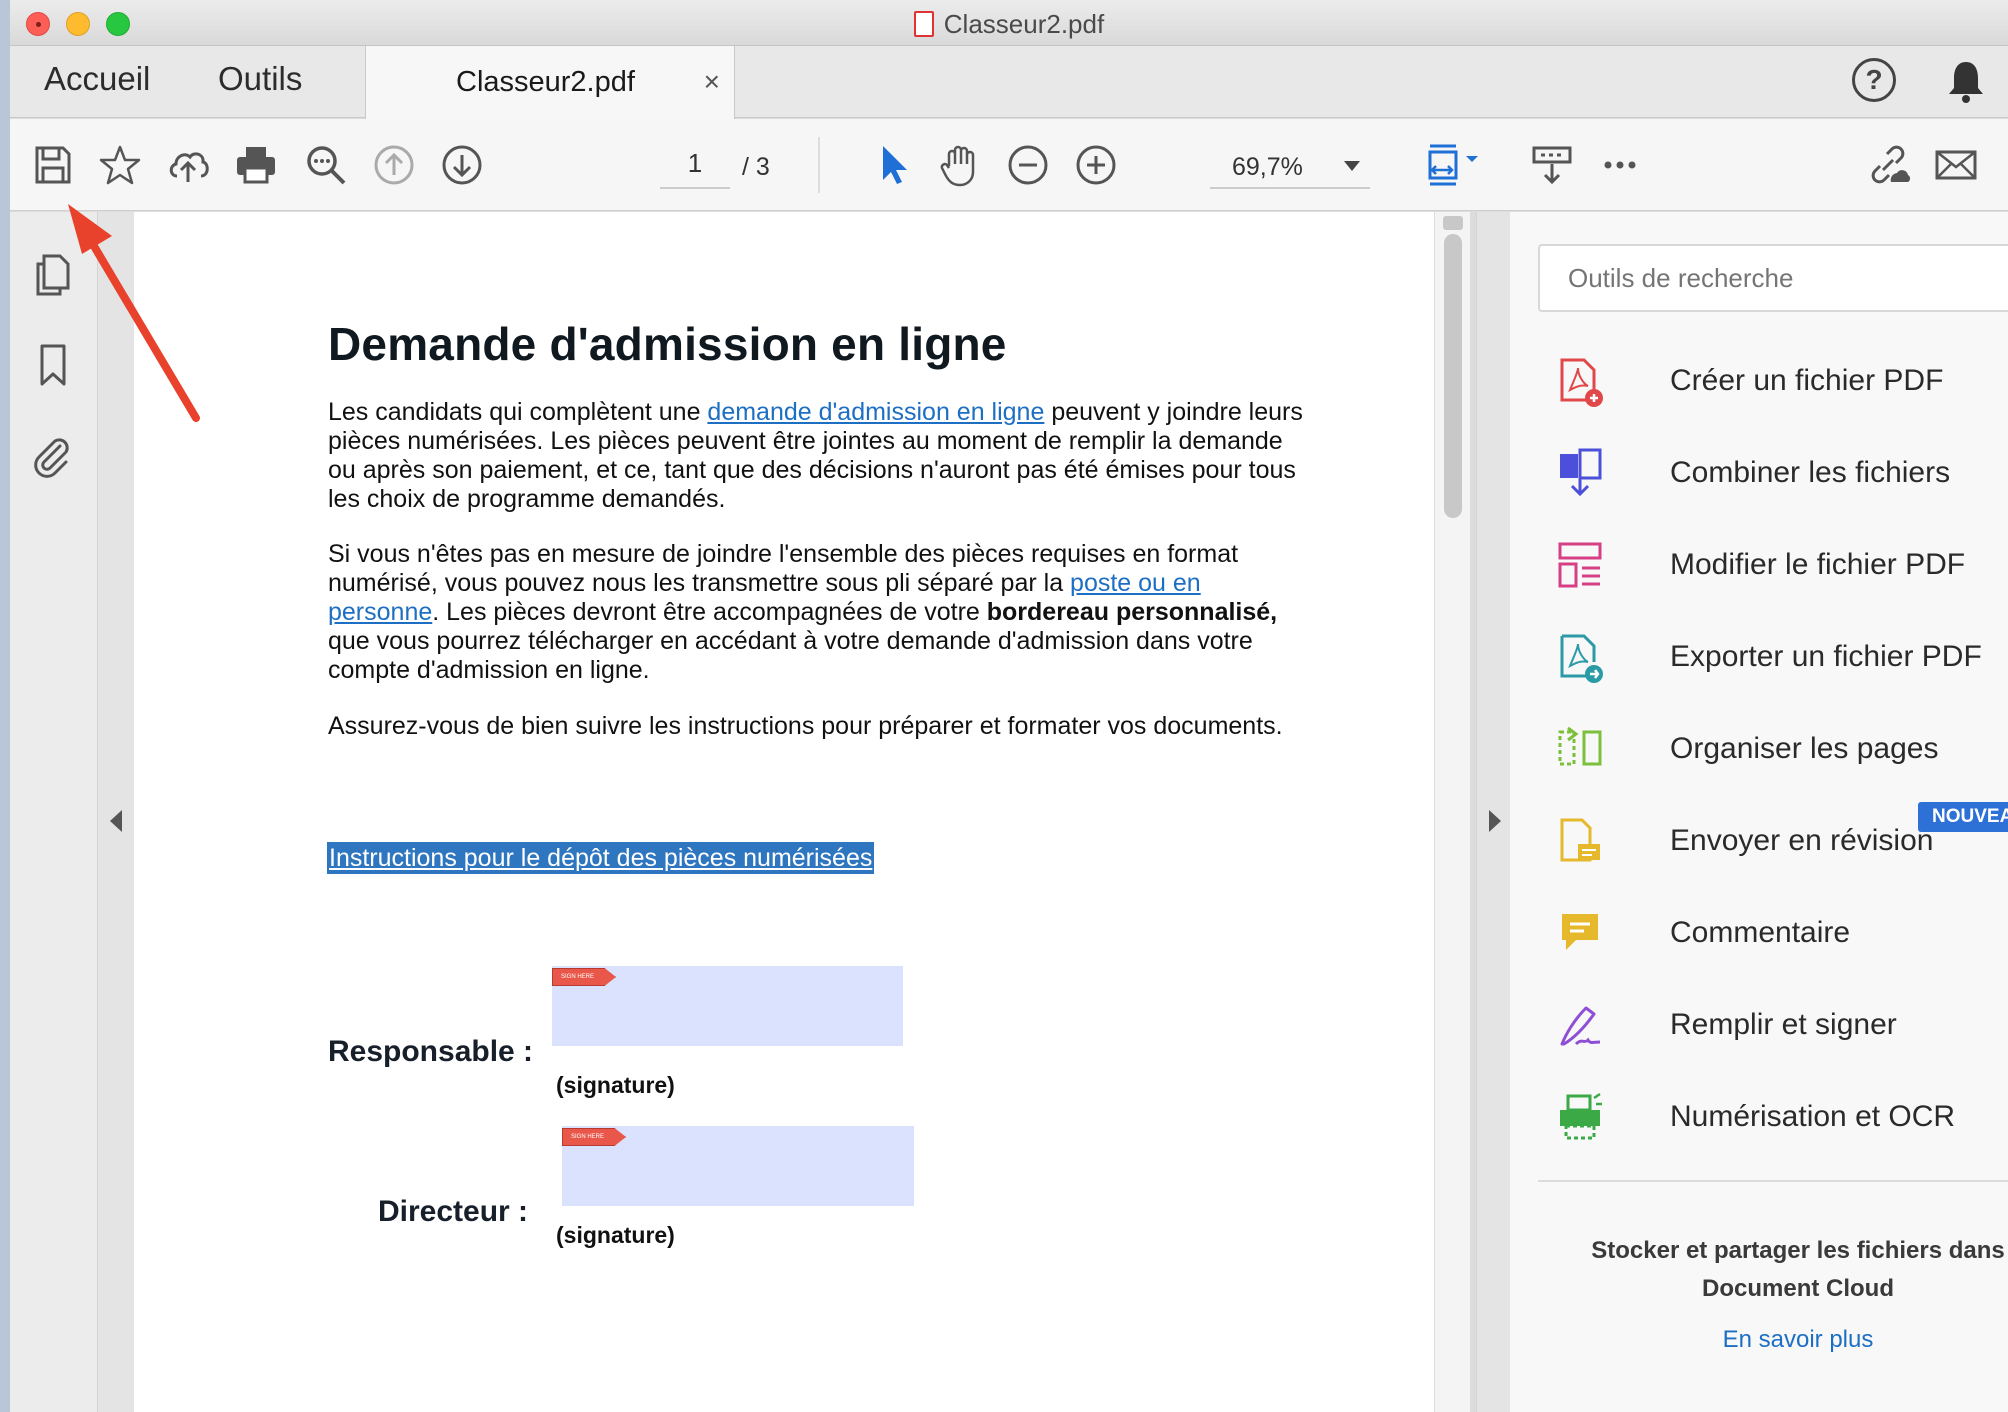  Describe the element at coordinates (1818, 564) in the screenshot. I see `tool-label: Modifier le fichier PDF` at that location.